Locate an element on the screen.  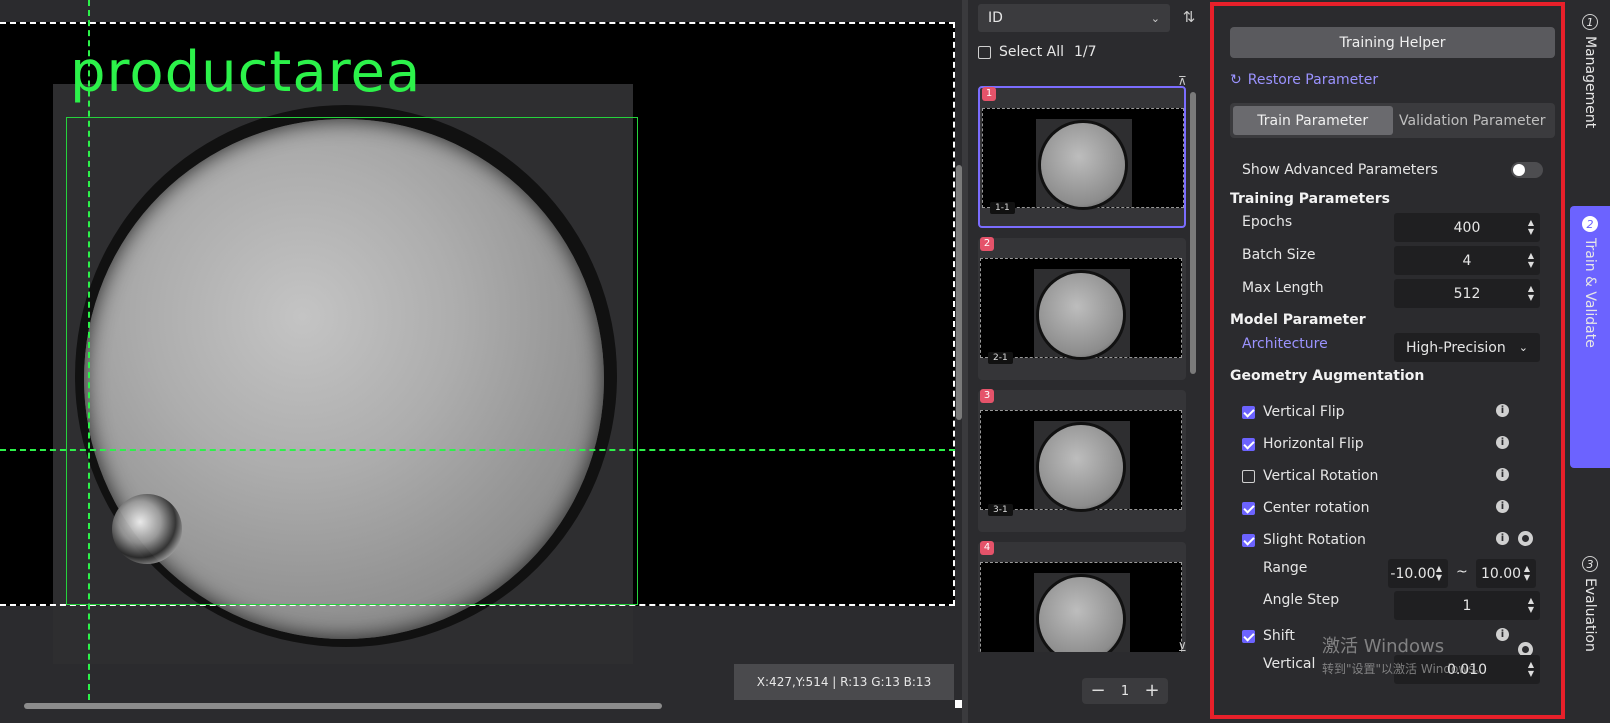
select-all-checkbox: Select All is located at coordinates (1021, 52).